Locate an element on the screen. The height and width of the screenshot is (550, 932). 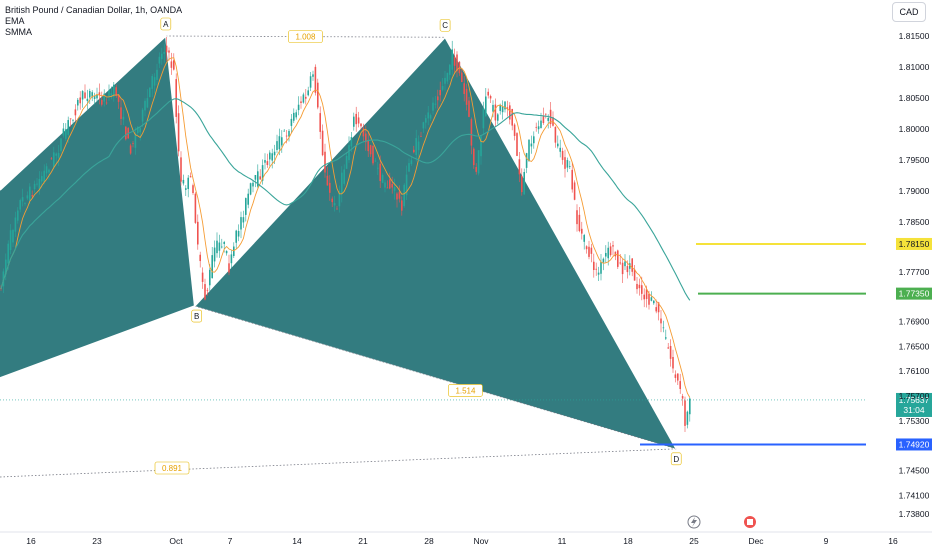
y-tick-label: 1.78500 is located at coordinates (914, 222).